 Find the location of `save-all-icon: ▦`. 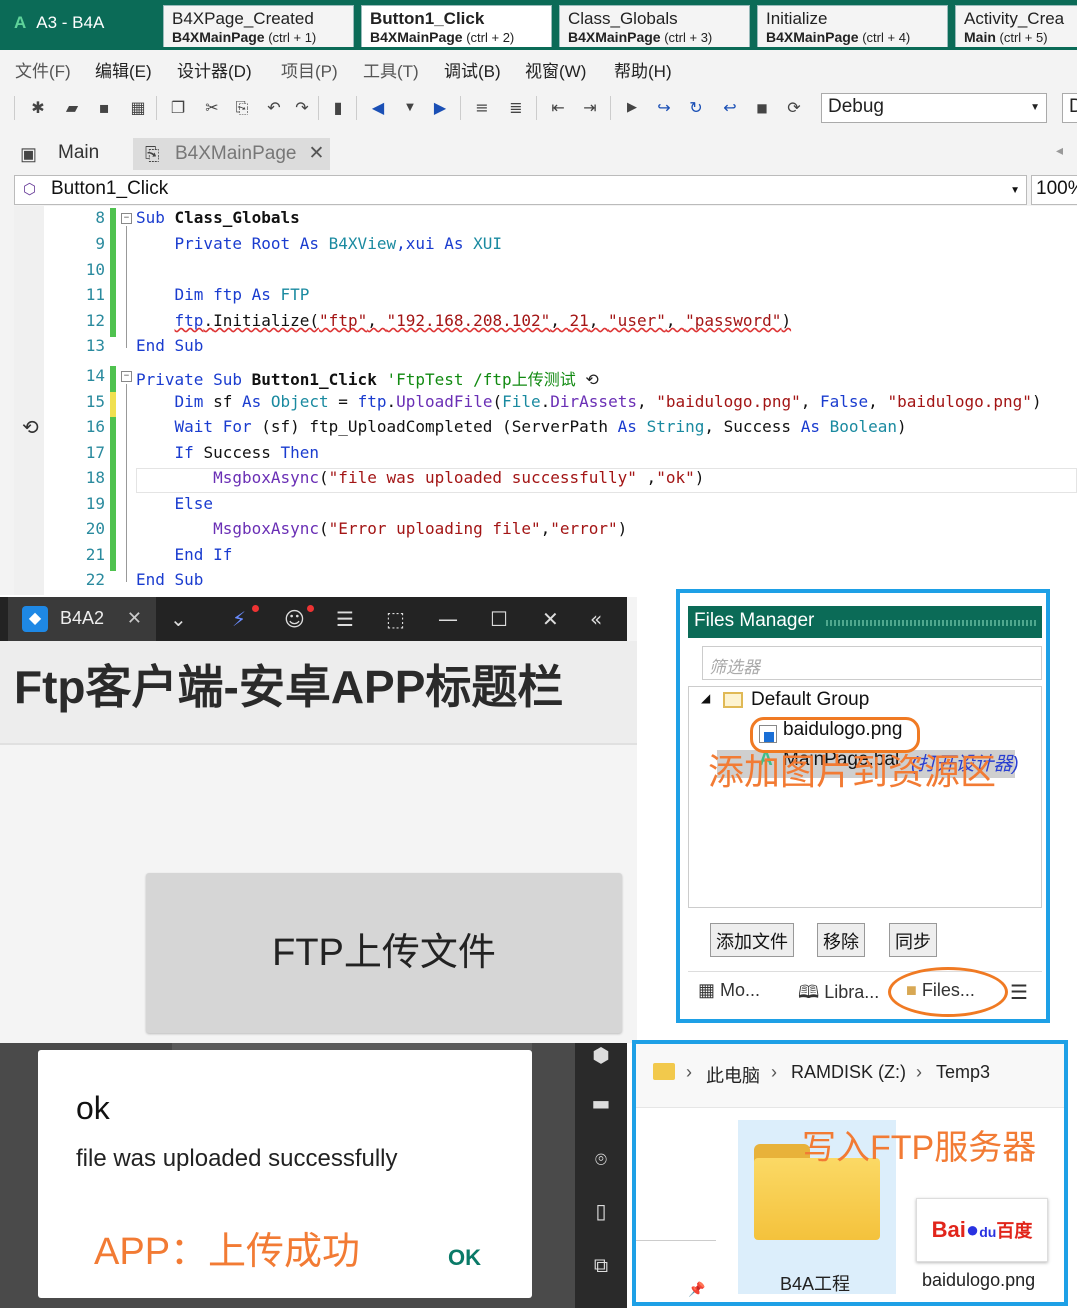

save-all-icon: ▦ is located at coordinates (138, 108).